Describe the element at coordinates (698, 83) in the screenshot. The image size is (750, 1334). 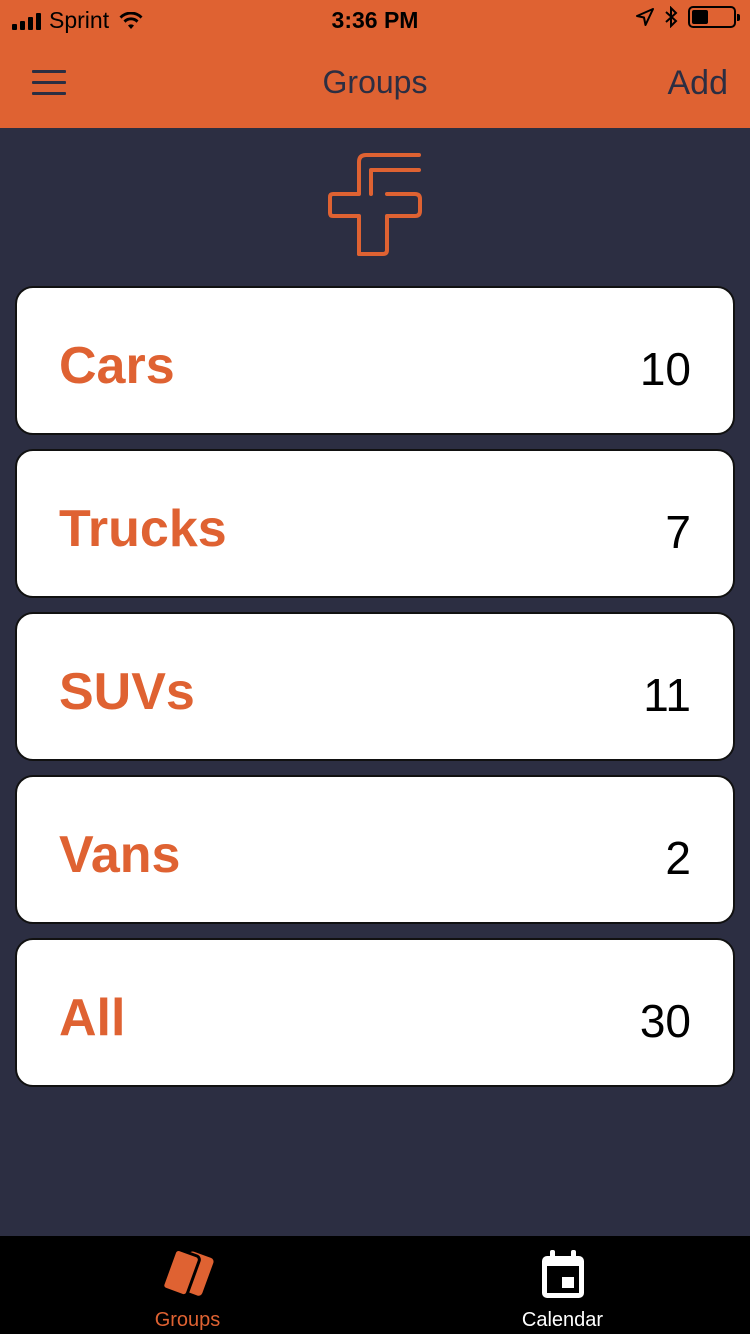
I see `add-button: Add` at that location.